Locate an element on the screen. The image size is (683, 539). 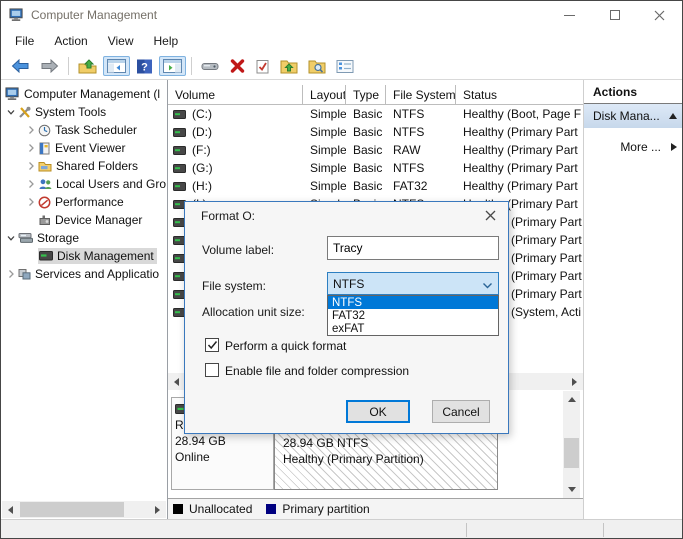
scroll-up-icon is located at coordinates (571, 399).